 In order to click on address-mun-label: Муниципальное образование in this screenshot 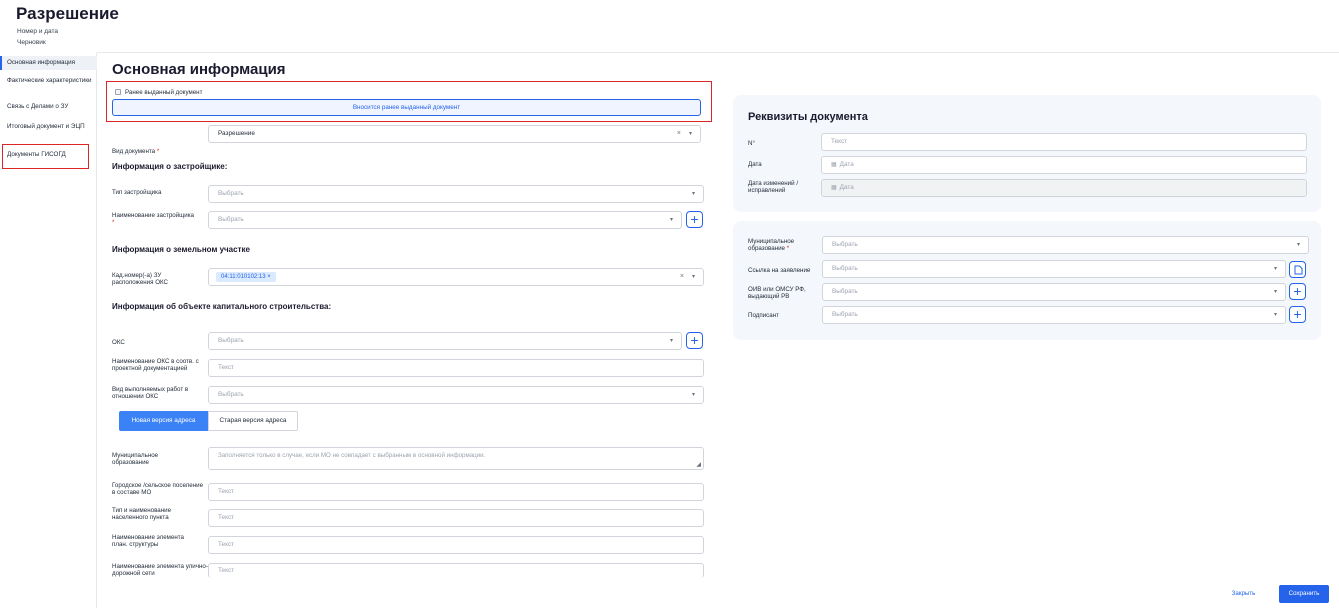, I will do `click(135, 459)`.